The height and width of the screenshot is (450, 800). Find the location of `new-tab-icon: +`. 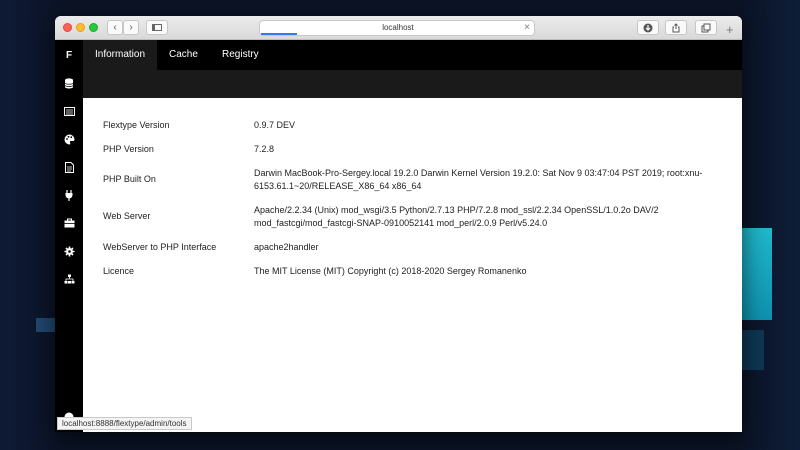

new-tab-icon: + is located at coordinates (730, 29).